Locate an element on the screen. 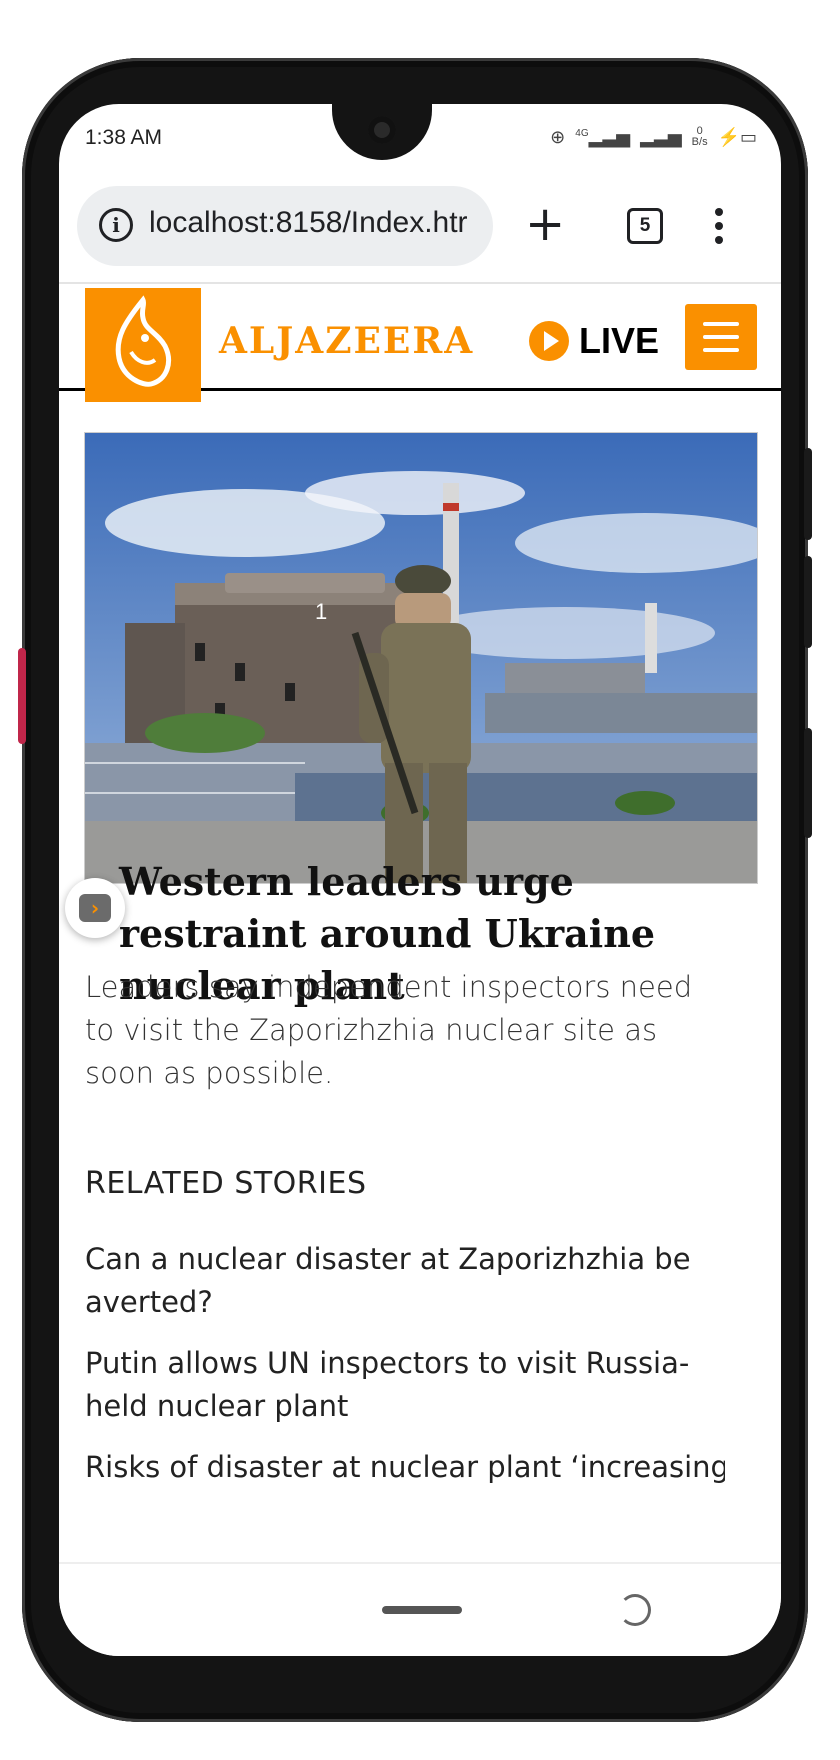 The width and height of the screenshot is (840, 1760). signal-4g-icon: 4G▂▃▅ is located at coordinates (603, 136).